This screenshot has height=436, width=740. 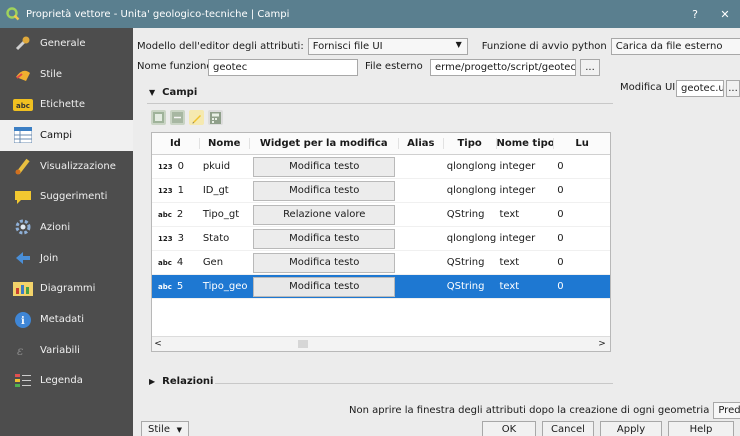 I want to click on cell-nome: Tipo_geo, so click(x=225, y=286).